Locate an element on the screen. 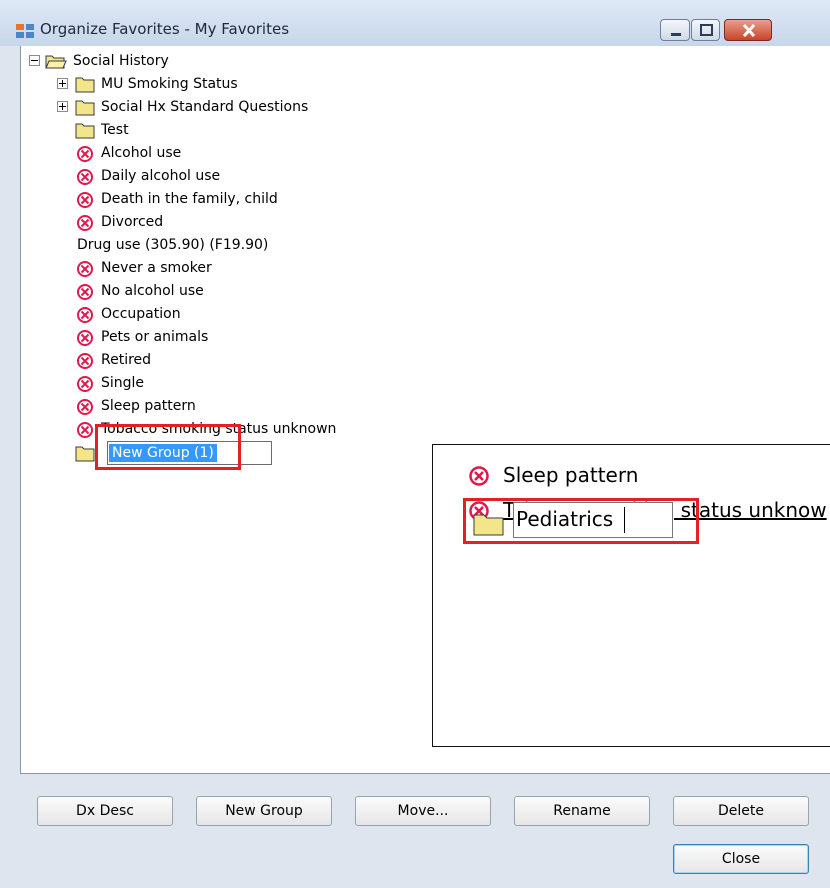  tree-item-label: No alcohol use is located at coordinates (152, 291).